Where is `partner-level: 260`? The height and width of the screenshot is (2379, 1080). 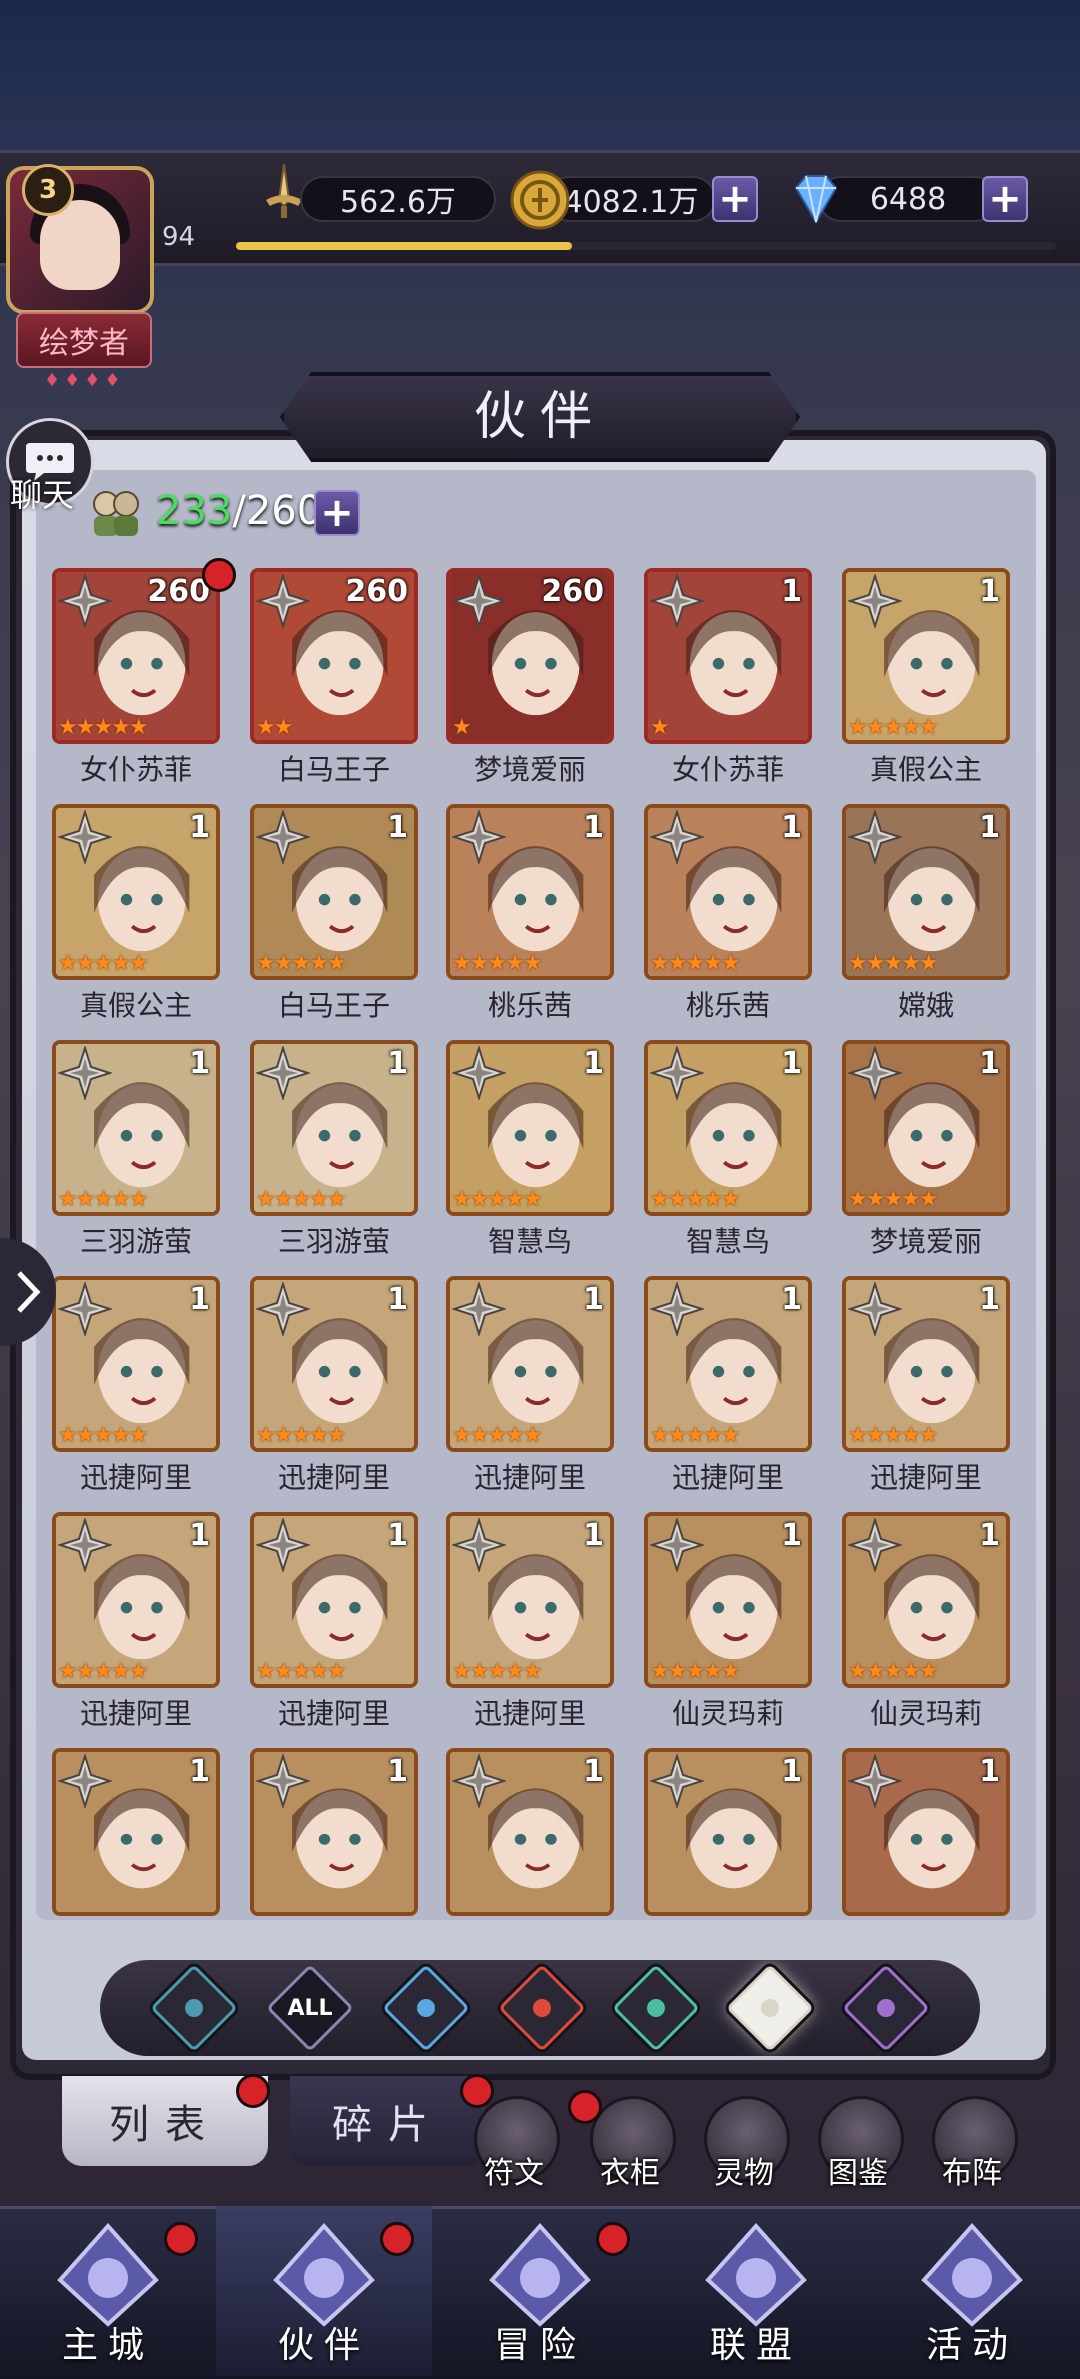 partner-level: 260 is located at coordinates (572, 591).